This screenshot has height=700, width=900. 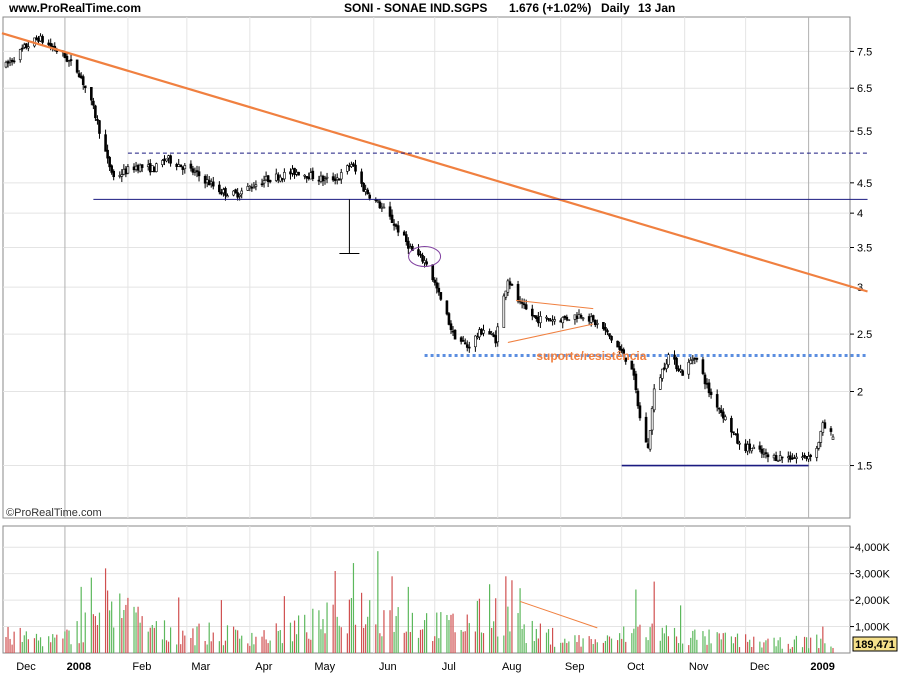 I want to click on date-label: 13 Jan, so click(x=657, y=8).